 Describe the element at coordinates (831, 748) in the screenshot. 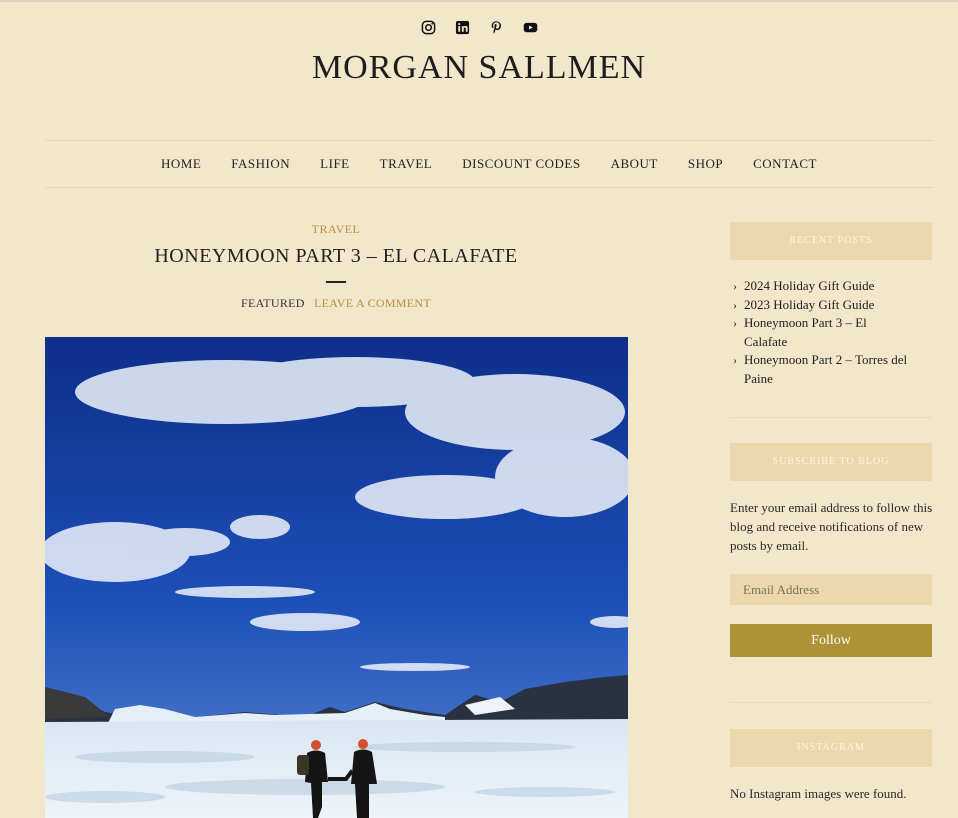

I see `instagram-heading: INSTAGRAM` at that location.